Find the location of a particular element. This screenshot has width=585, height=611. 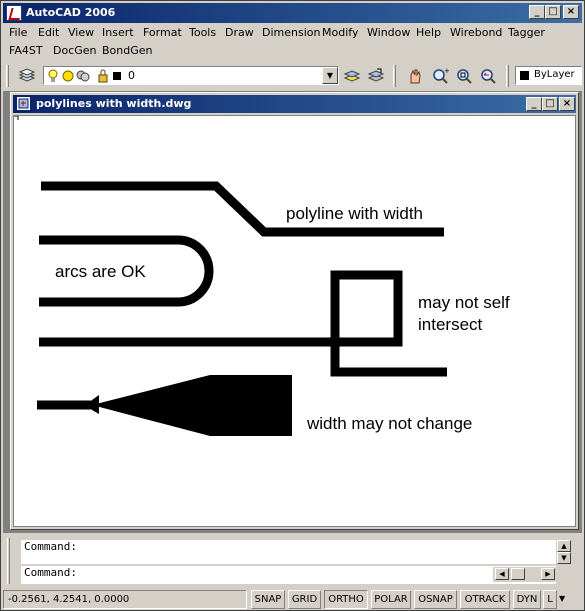

menu-window: Window is located at coordinates (388, 32).